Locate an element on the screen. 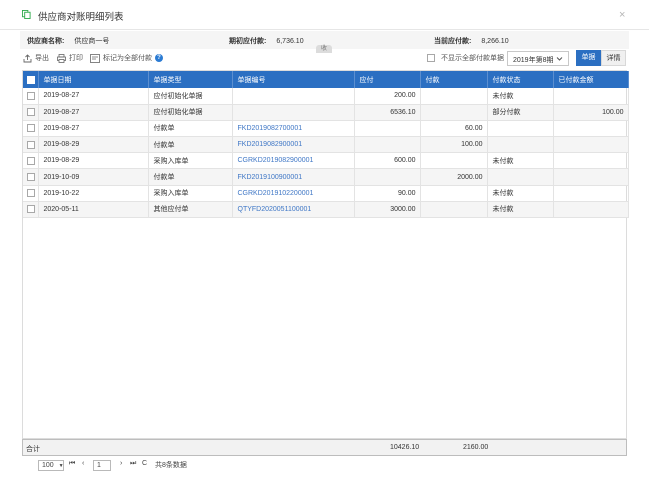 This screenshot has width=649, height=488. cell-payable: 3000.00 is located at coordinates (387, 210).